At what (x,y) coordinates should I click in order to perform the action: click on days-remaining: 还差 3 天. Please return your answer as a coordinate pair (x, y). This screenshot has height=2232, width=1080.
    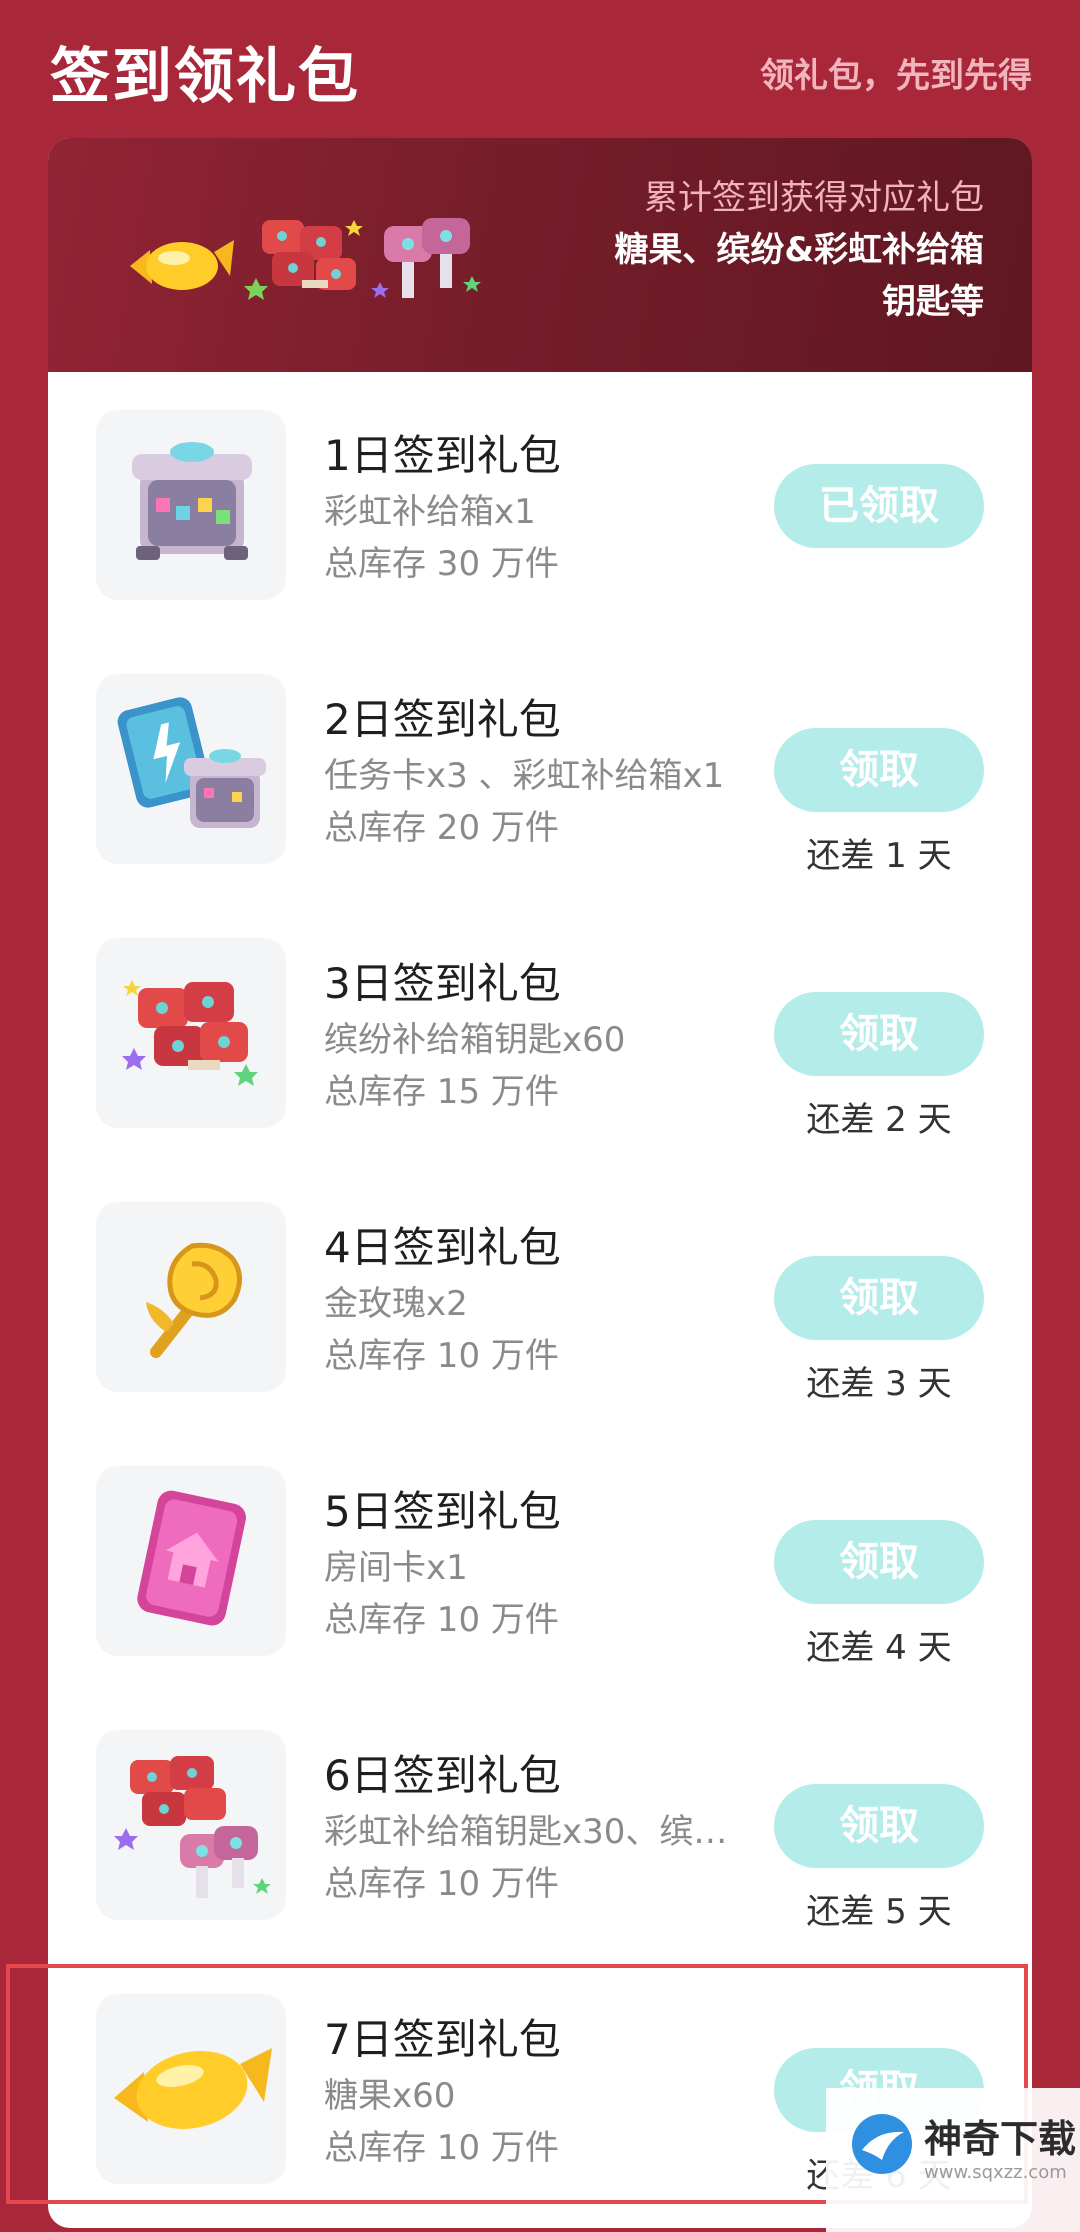
    Looking at the image, I should click on (879, 1384).